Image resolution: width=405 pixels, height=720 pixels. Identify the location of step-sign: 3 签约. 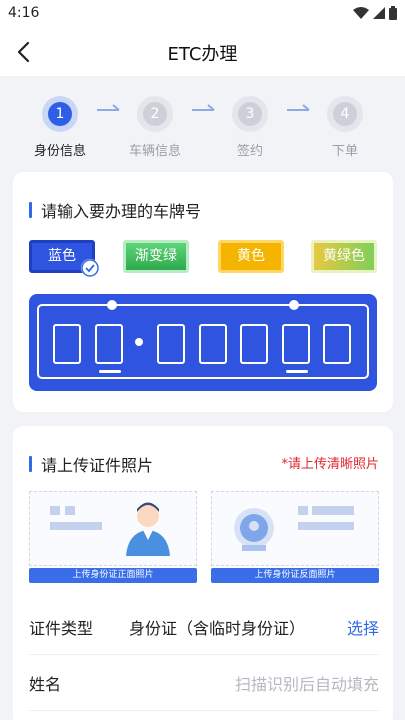
(250, 127).